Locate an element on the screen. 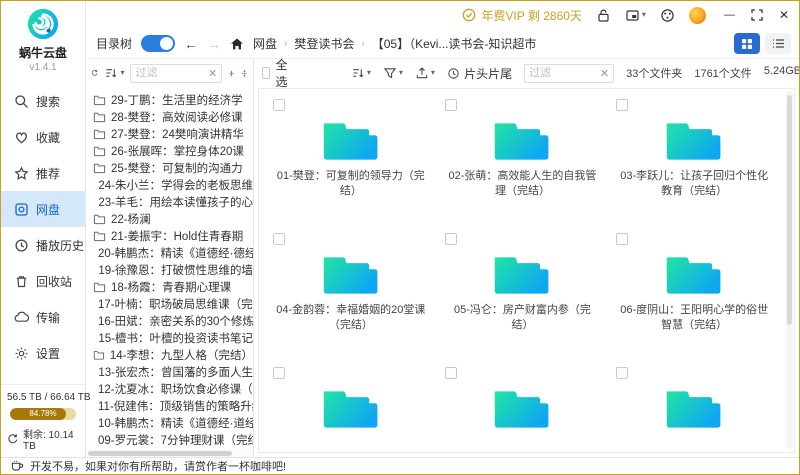 The image size is (800, 475). sidebar-item-settings: 设置 is located at coordinates (43, 353).